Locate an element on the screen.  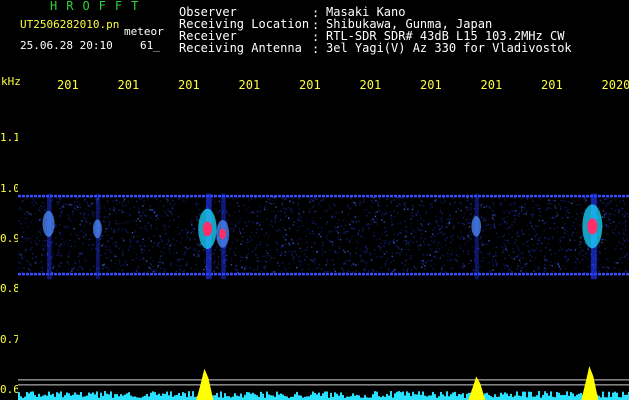
file-name: UT2506282010.pn is located at coordinates (70, 24).